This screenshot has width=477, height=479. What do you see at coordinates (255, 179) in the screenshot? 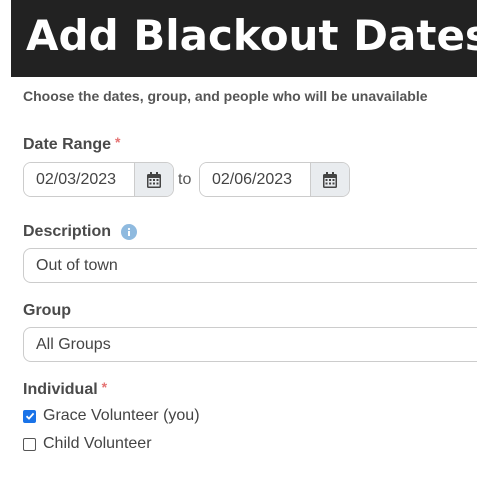
I see `end-date-input` at bounding box center [255, 179].